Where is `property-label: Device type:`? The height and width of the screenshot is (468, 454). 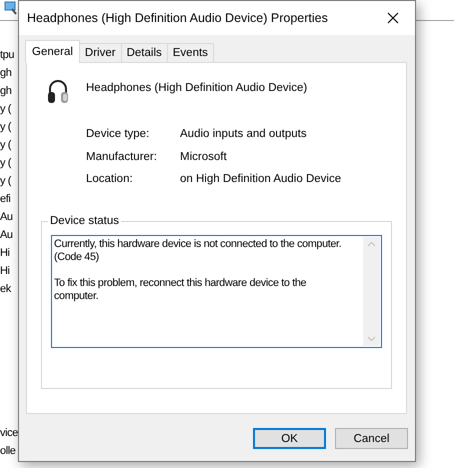 property-label: Device type: is located at coordinates (118, 134).